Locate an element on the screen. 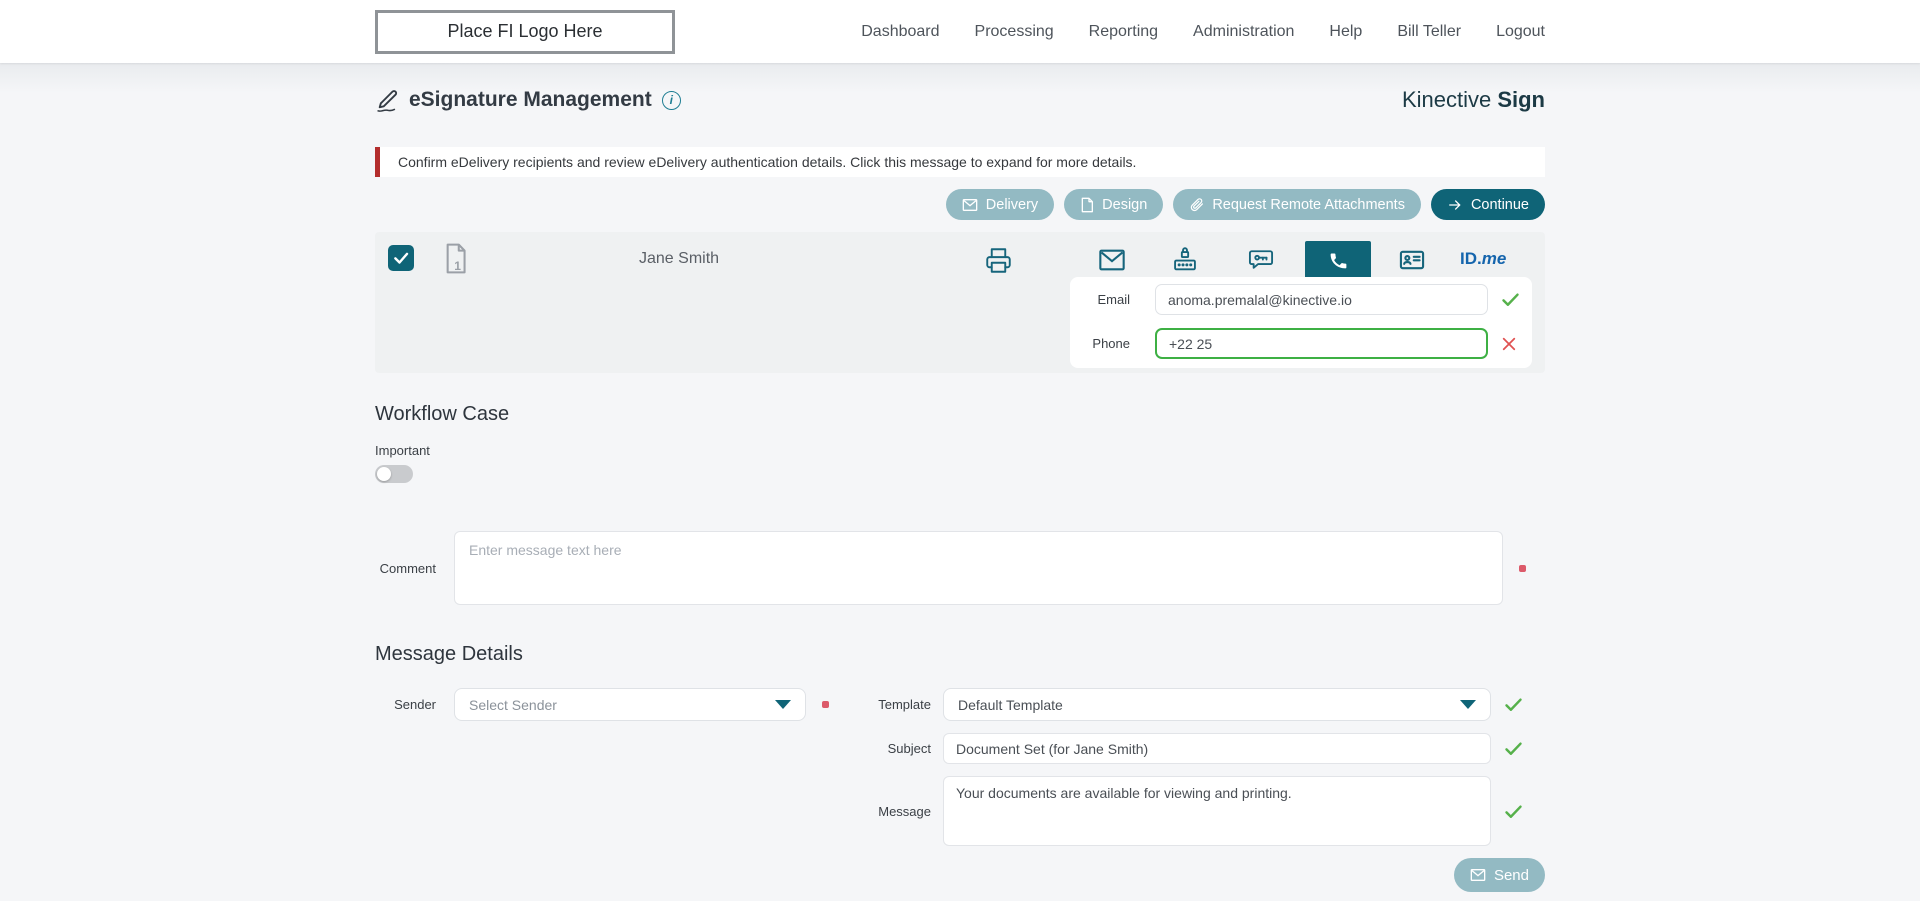 Image resolution: width=1920 pixels, height=901 pixels. delivery-button: Delivery is located at coordinates (1000, 204).